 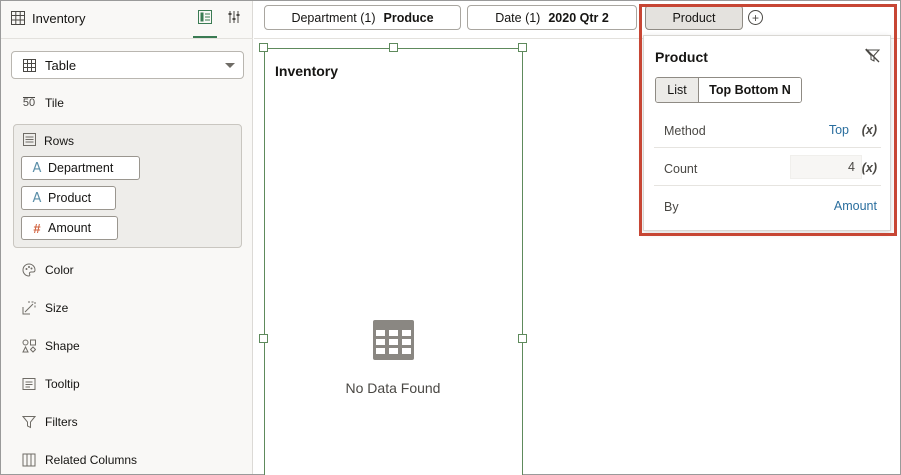 What do you see at coordinates (29, 270) in the screenshot?
I see `palette-icon` at bounding box center [29, 270].